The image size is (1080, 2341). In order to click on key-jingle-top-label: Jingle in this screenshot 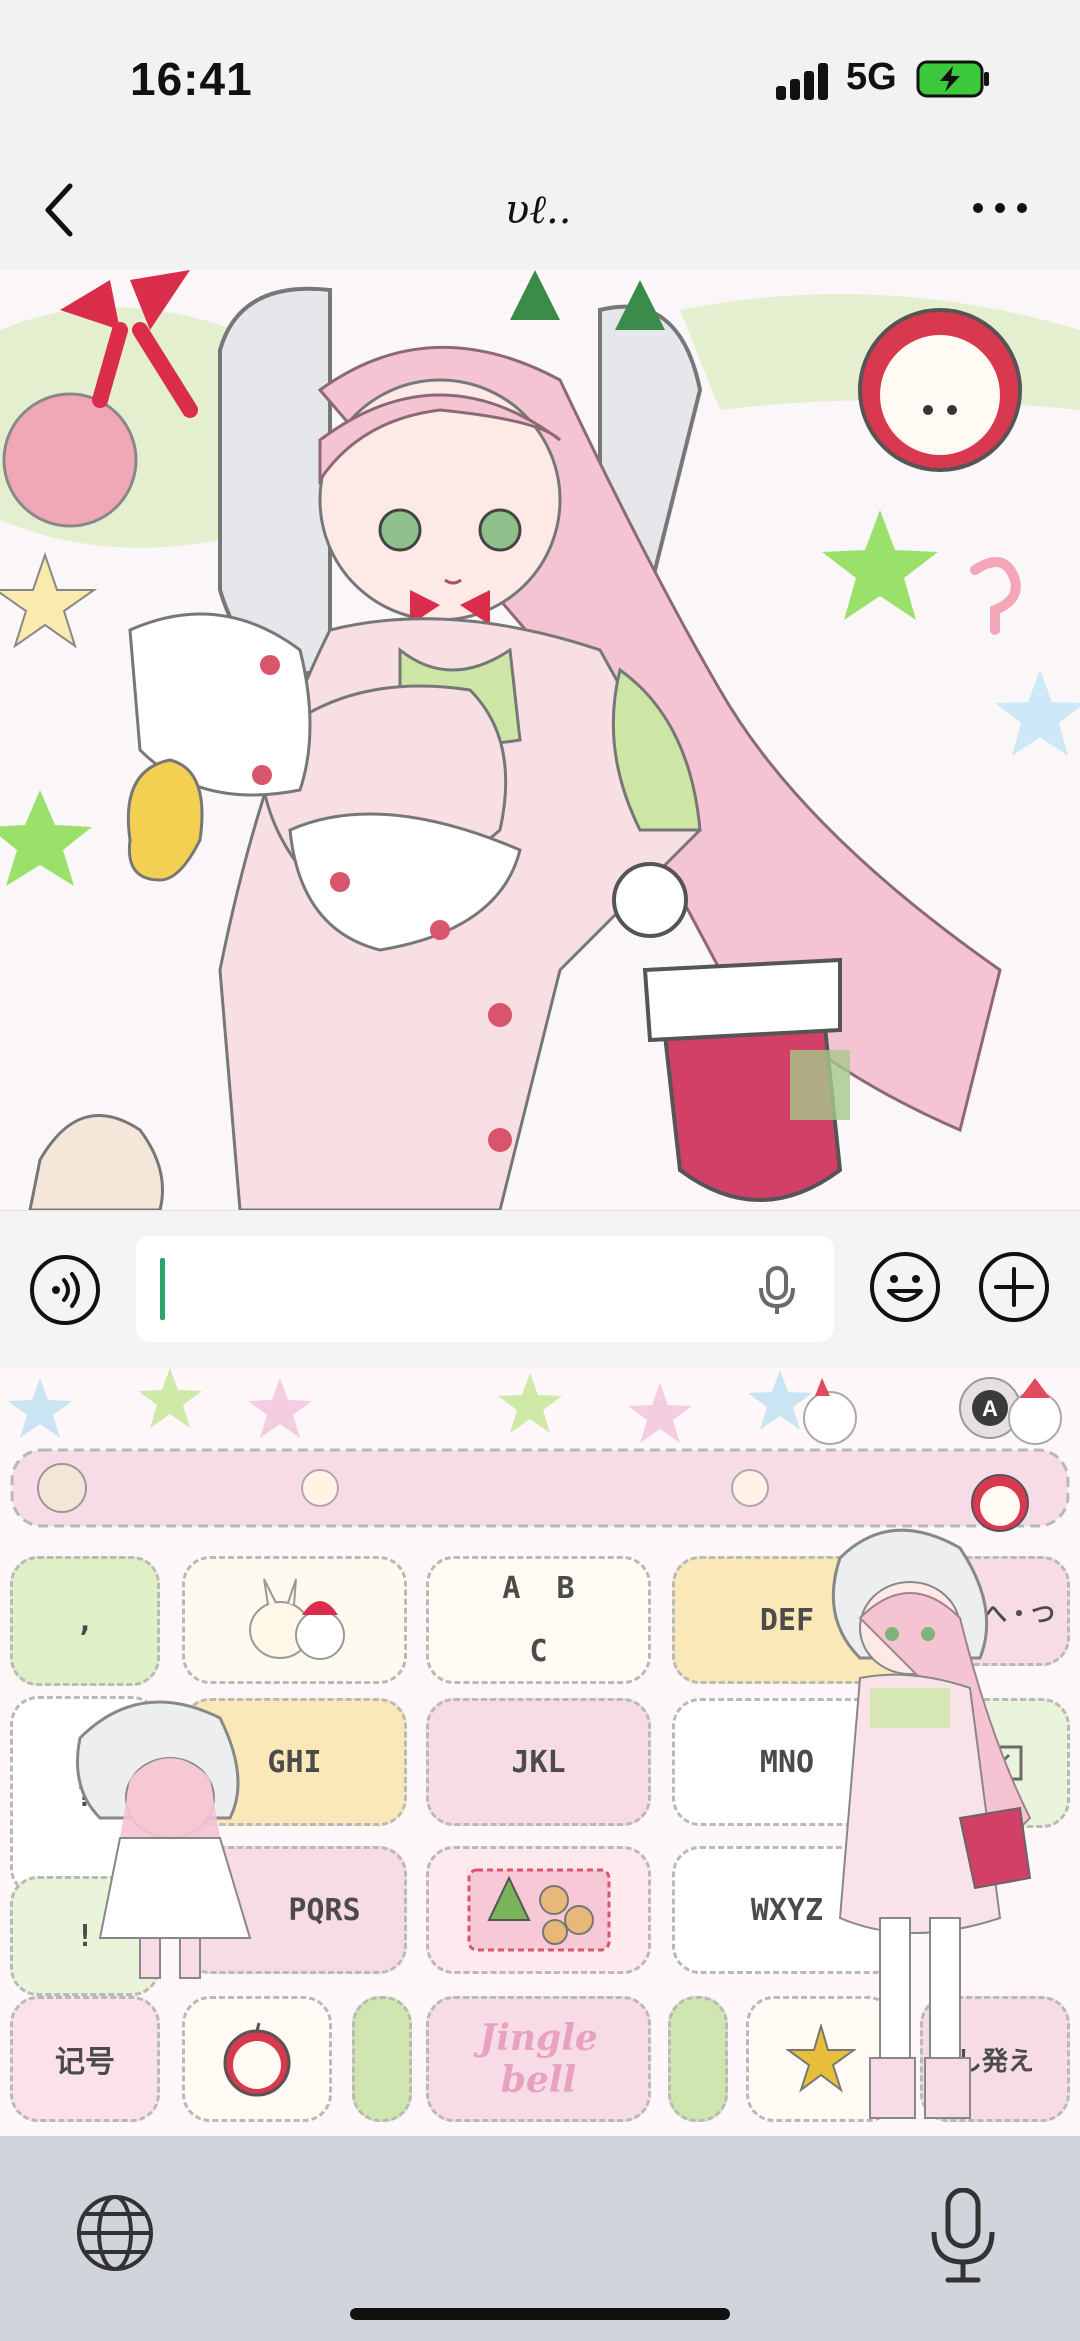, I will do `click(538, 2038)`.